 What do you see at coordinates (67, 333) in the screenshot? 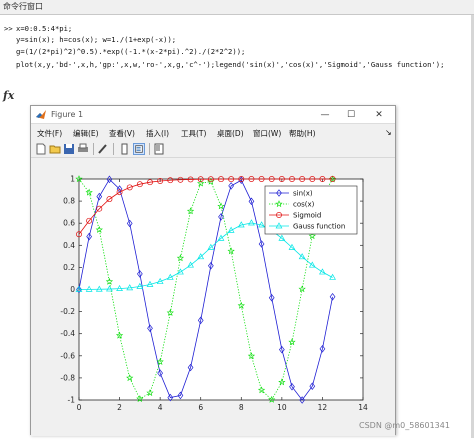
I see `y-tick-label: -0.4` at bounding box center [67, 333].